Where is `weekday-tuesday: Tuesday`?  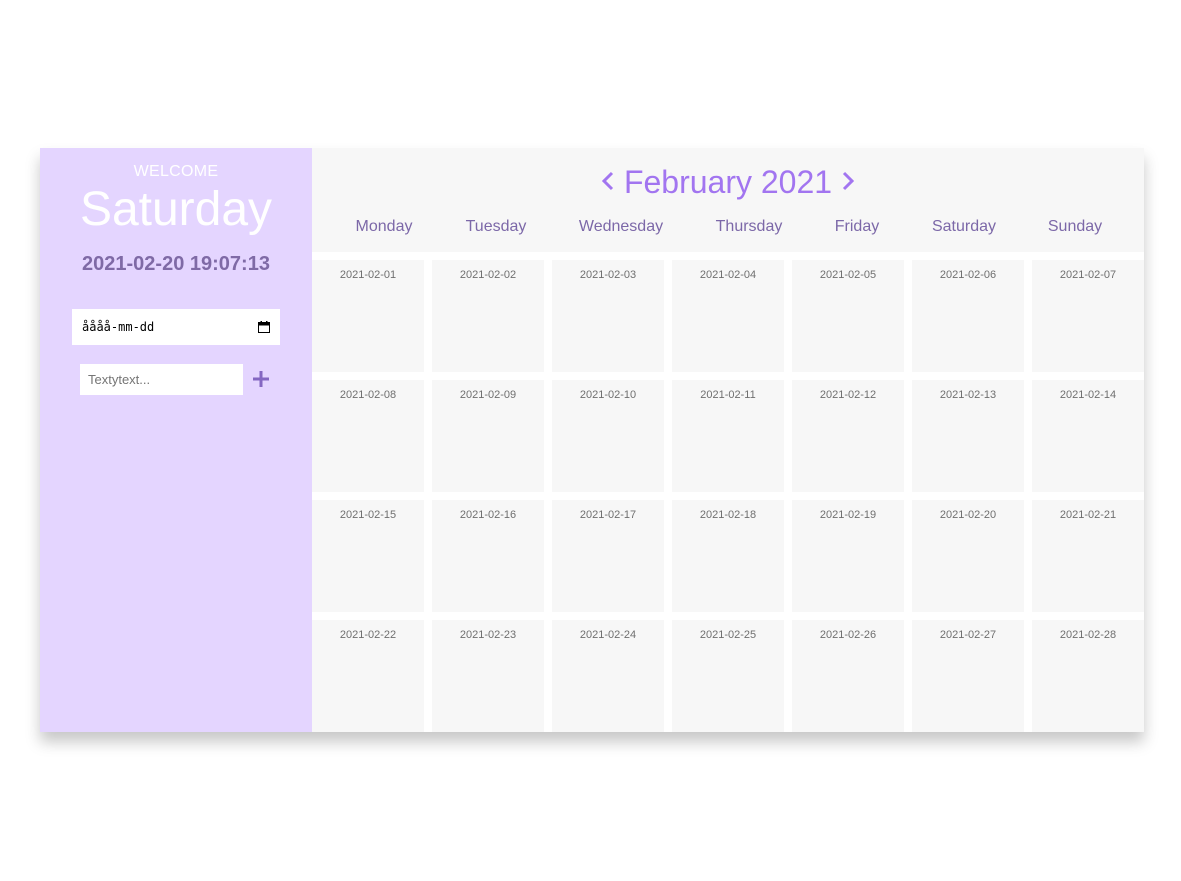
weekday-tuesday: Tuesday is located at coordinates (496, 226).